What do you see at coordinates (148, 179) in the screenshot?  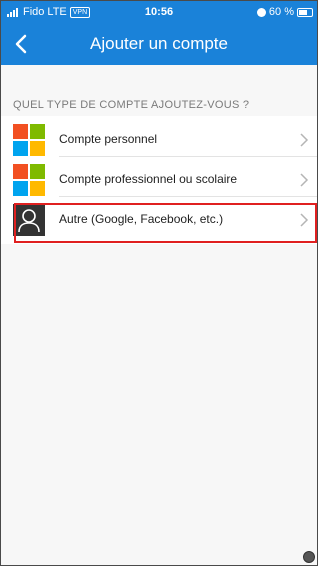 I see `work-school-account-label: Compte professionnel ou scolaire` at bounding box center [148, 179].